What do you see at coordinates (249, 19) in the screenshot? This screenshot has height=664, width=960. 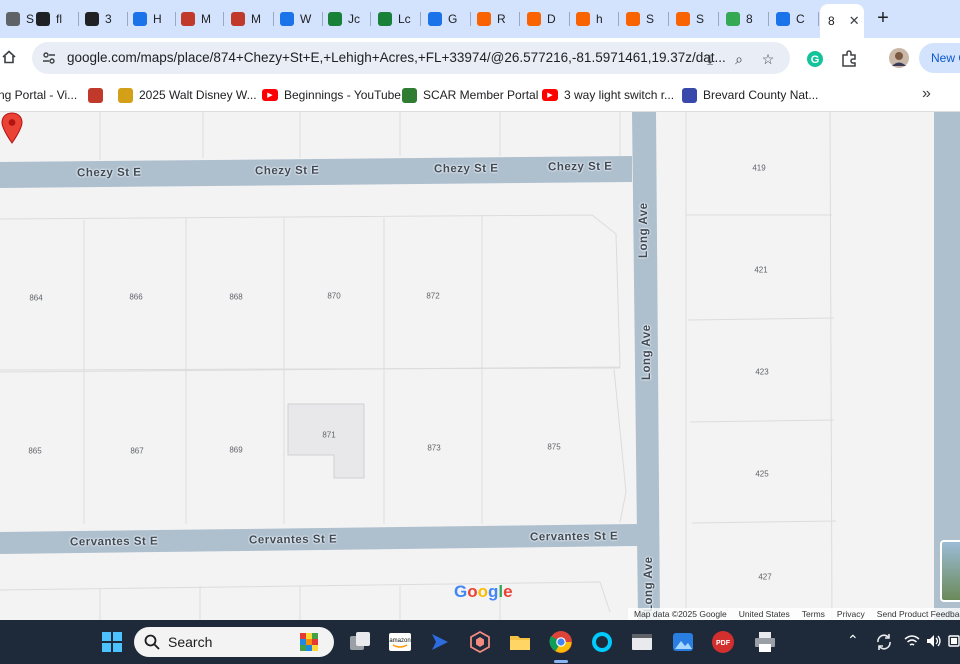 I see `tab-6: M` at bounding box center [249, 19].